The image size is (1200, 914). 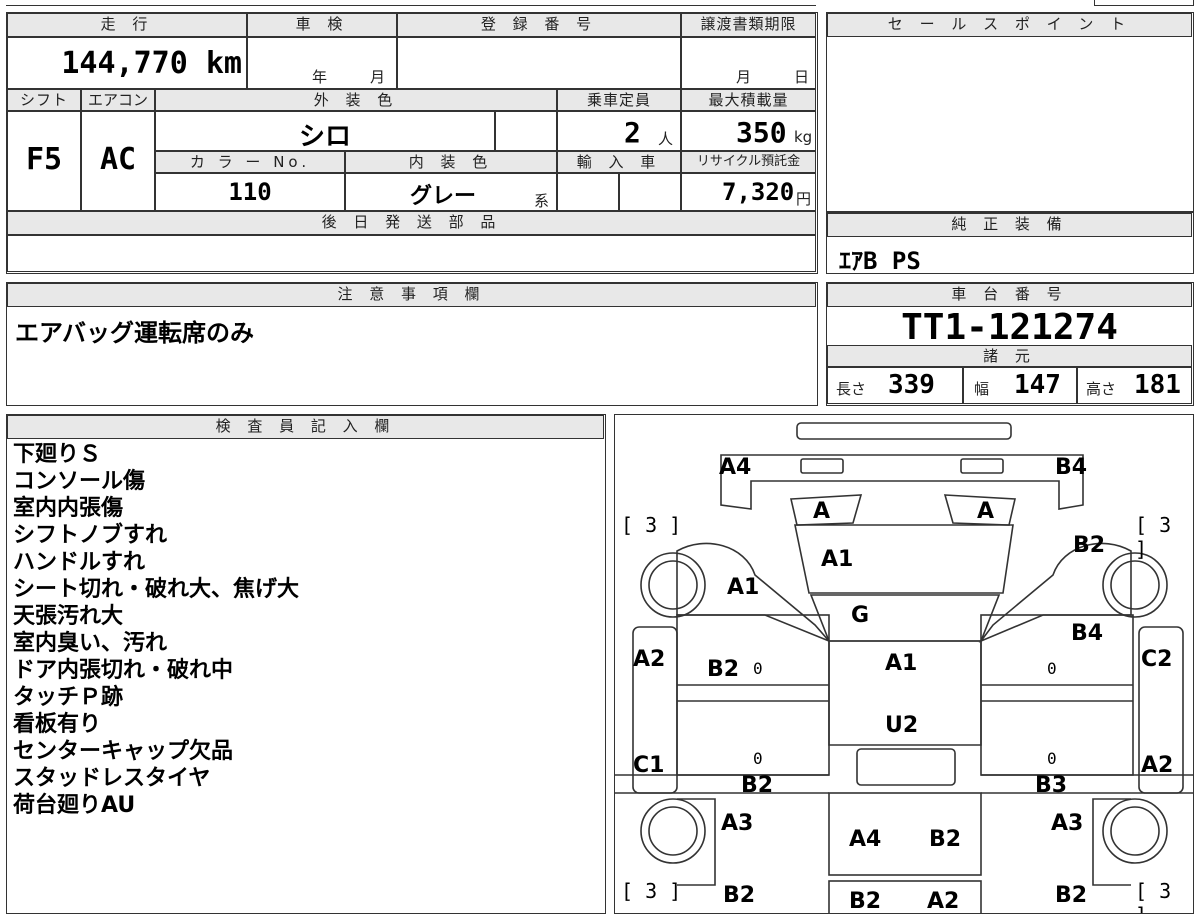 I want to click on capacity-value: 2, so click(x=632, y=132).